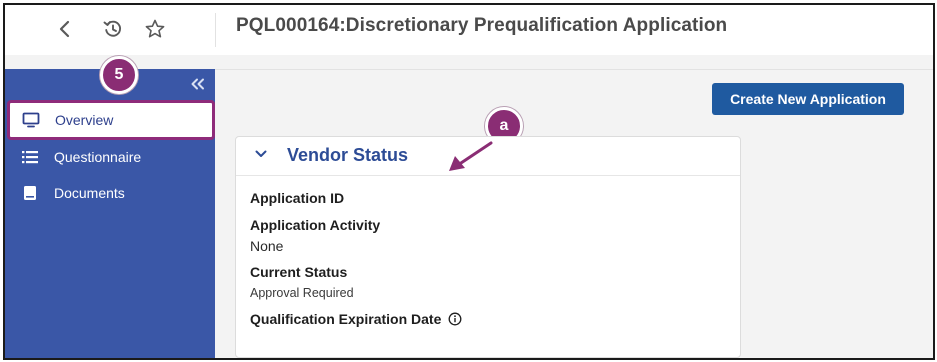 This screenshot has width=937, height=362. What do you see at coordinates (113, 29) in the screenshot?
I see `history-icon` at bounding box center [113, 29].